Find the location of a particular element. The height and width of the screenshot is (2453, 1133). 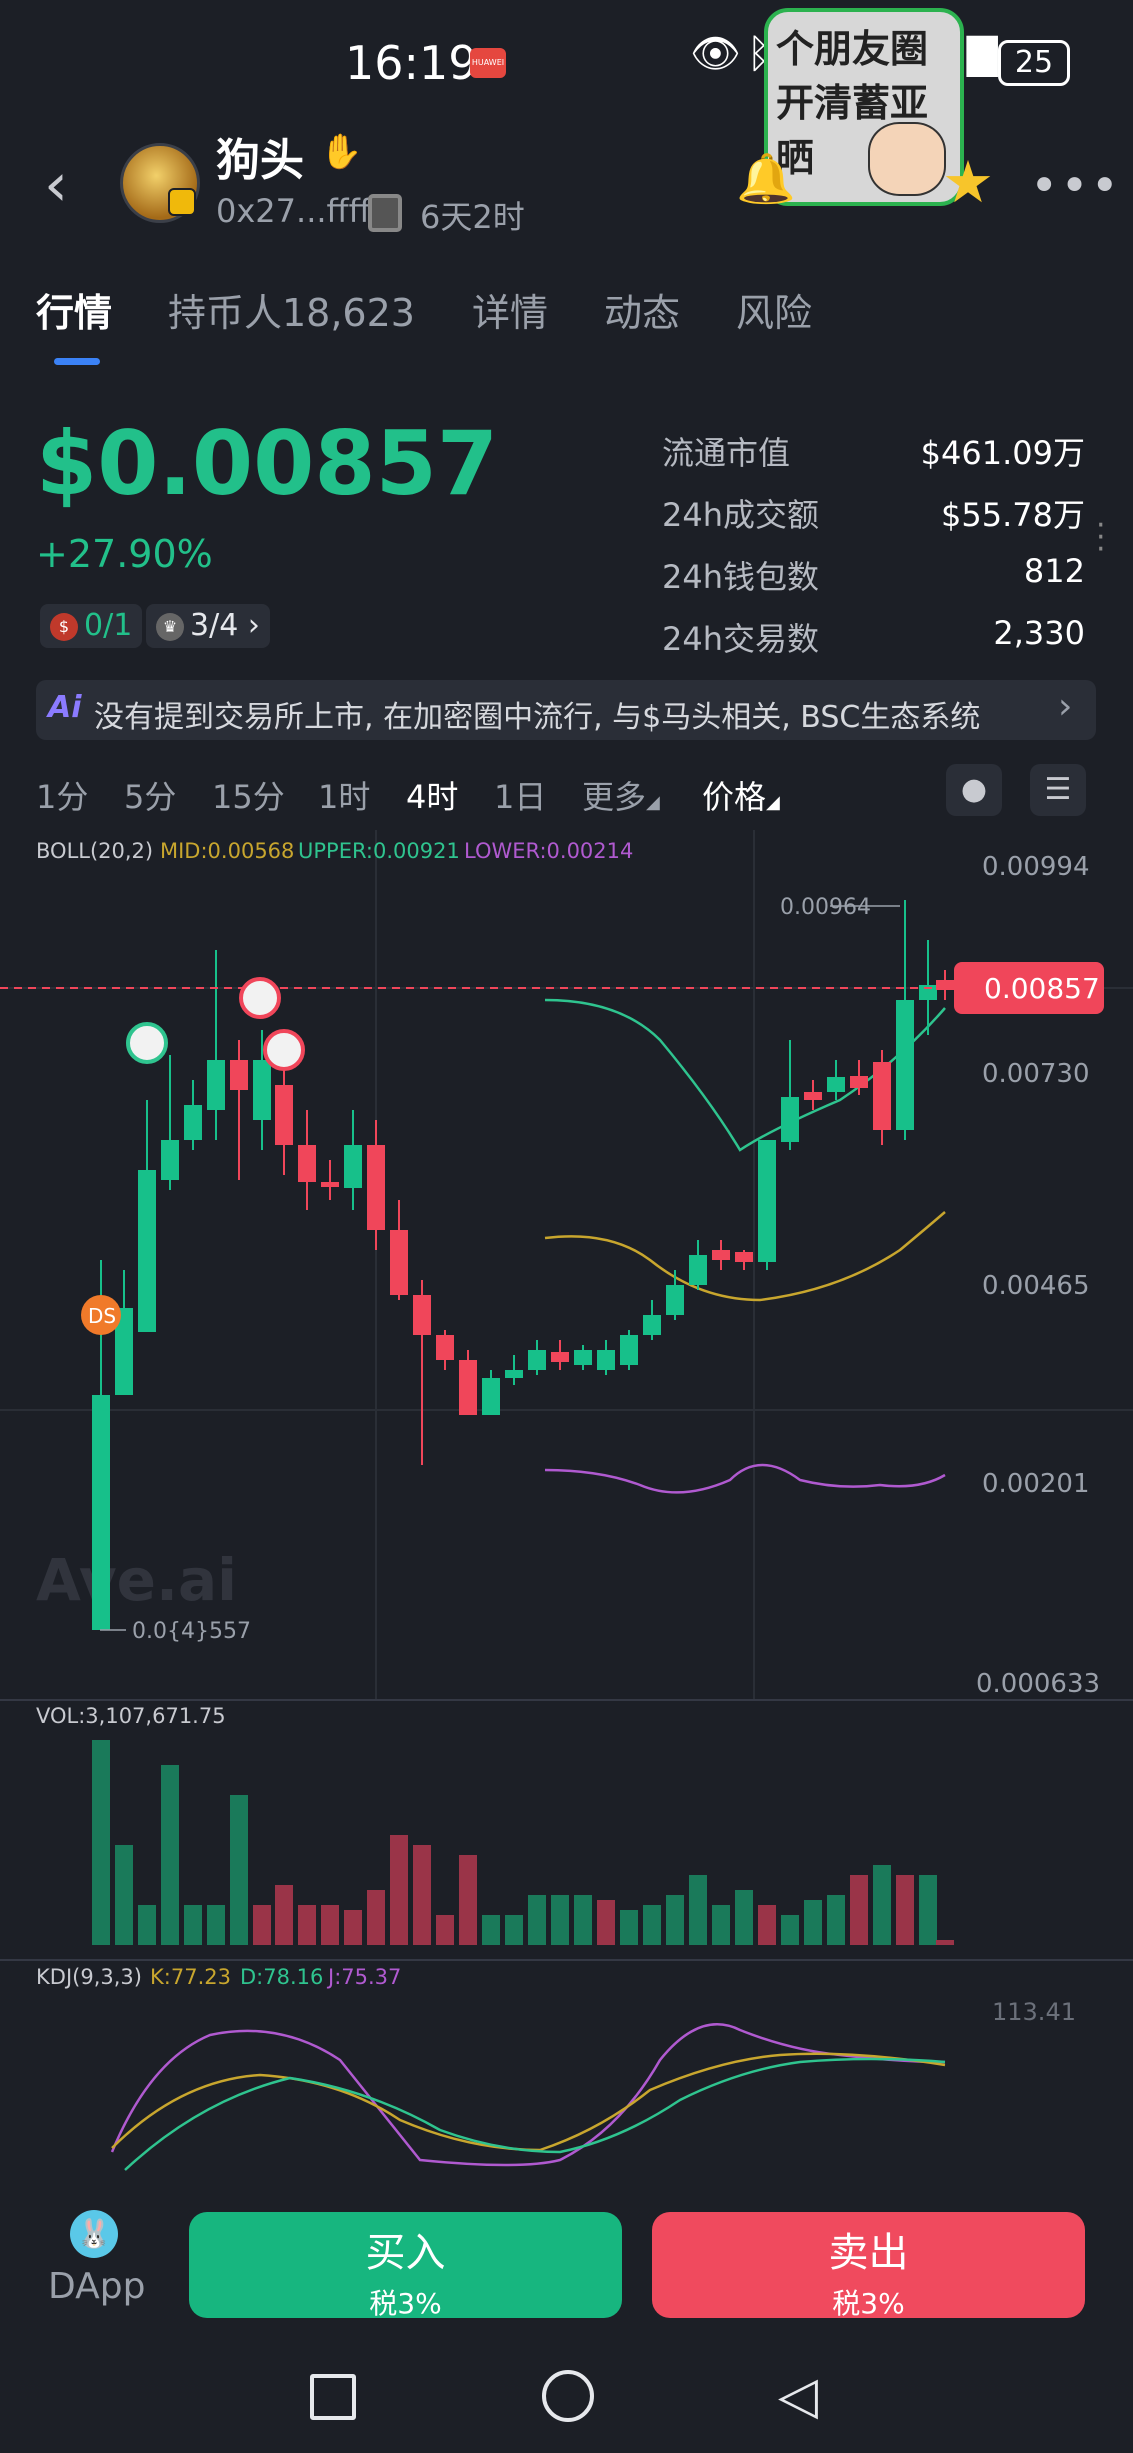

token-name: 狗头 is located at coordinates (260, 160).